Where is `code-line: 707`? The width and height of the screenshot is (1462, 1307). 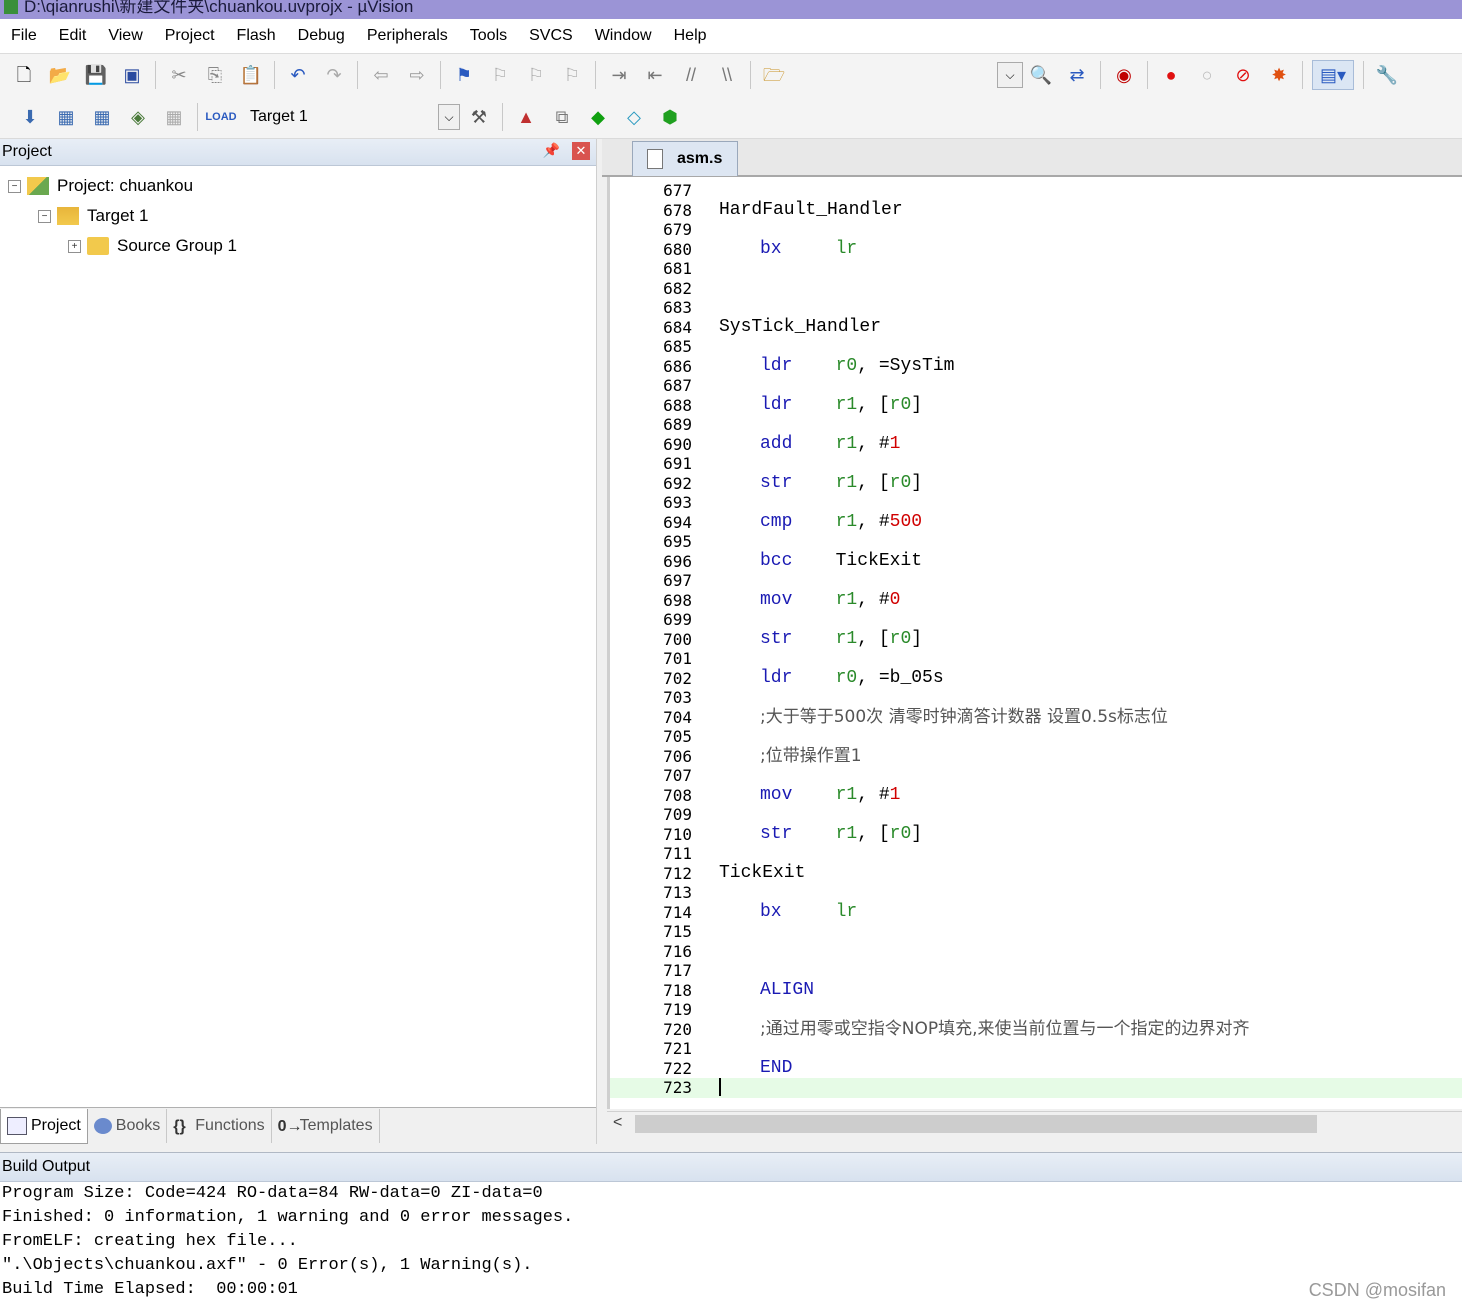
code-line: 707 is located at coordinates (1036, 776).